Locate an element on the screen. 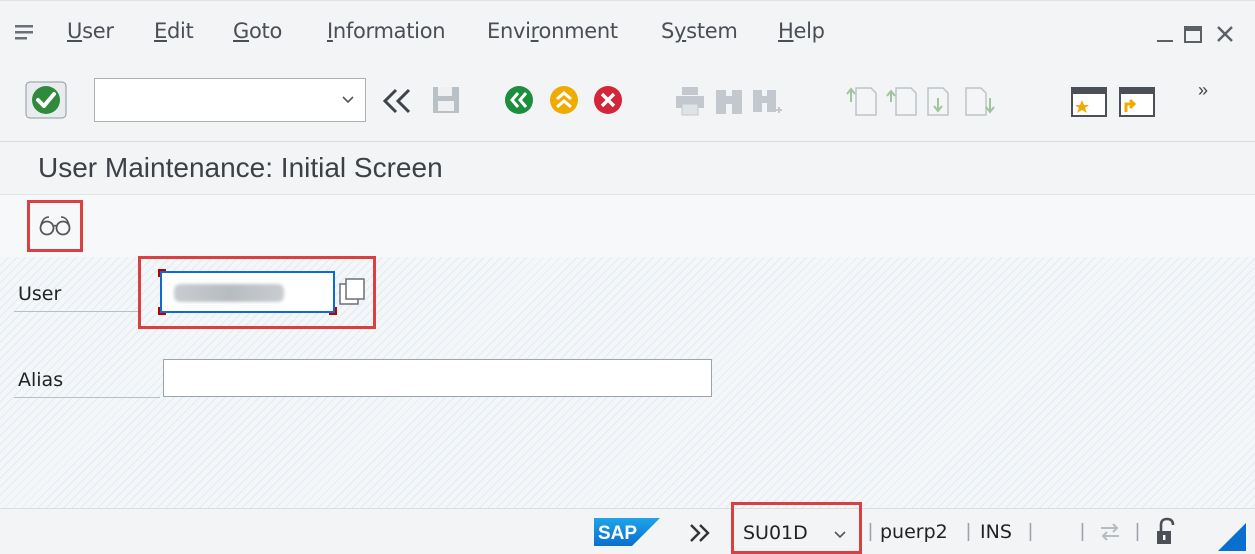  menu-icon is located at coordinates (24, 32).